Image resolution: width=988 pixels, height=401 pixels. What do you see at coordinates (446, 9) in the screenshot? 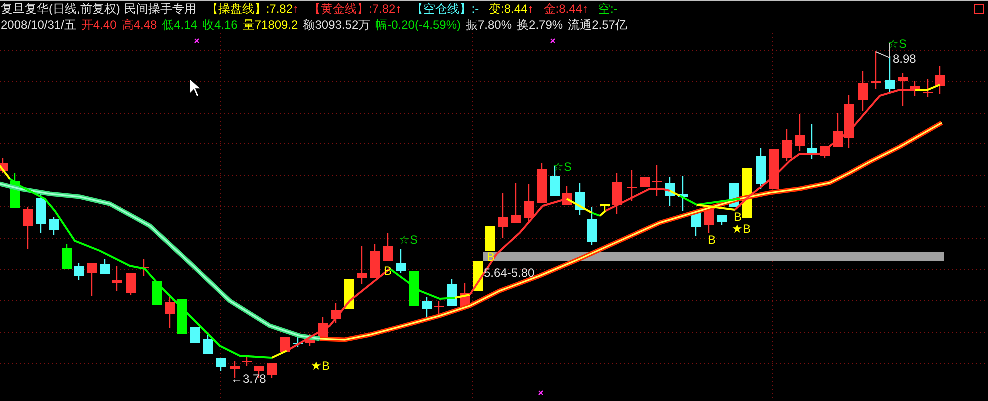
I see `indicator-value: 【空仓线】:-` at bounding box center [446, 9].